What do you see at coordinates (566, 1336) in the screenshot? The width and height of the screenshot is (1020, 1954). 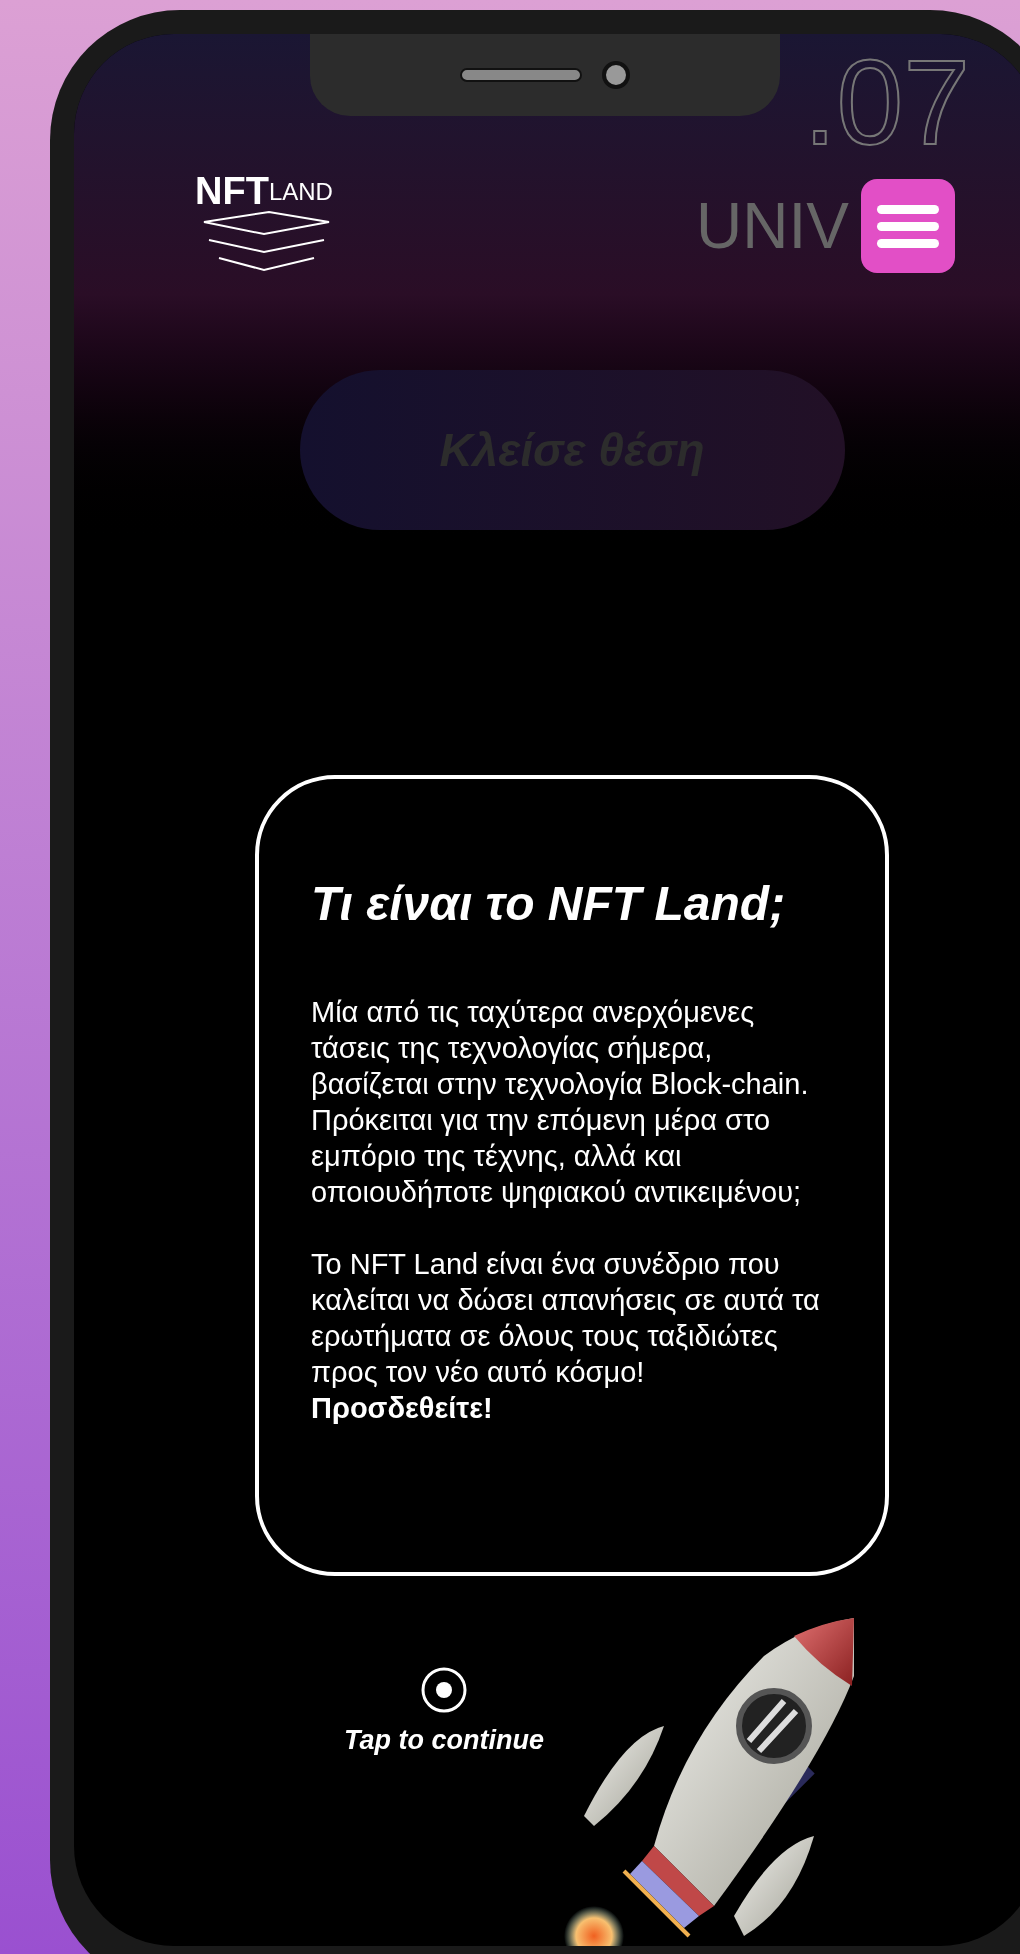 I see `card-paragraph: Το NFT Land είναι ένα συνέδριο που καλείται να δώσει απανήσεις σε αυτά τα ερωτήματα σε όλους τους ταξιδιώτες προς τον νέο αυτό κόσμο! Προσδεθείτε!` at bounding box center [566, 1336].